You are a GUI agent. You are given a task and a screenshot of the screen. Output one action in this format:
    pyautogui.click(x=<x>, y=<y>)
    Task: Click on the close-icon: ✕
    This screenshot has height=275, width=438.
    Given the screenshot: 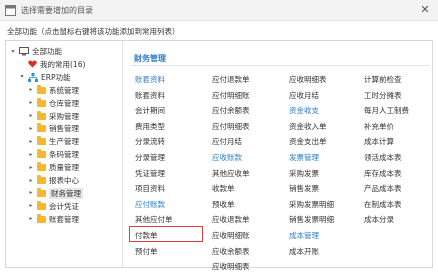 What is the action you would take?
    pyautogui.click(x=425, y=10)
    